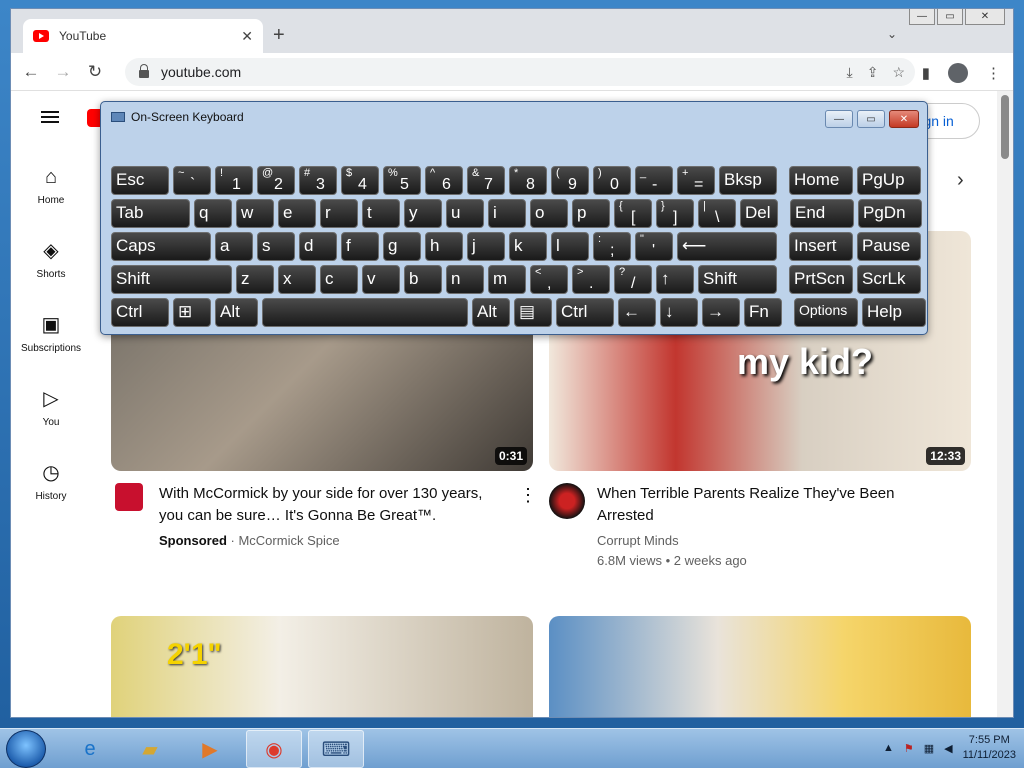 This screenshot has height=768, width=1024. Describe the element at coordinates (567, 501) in the screenshot. I see `channel-avatar` at that location.